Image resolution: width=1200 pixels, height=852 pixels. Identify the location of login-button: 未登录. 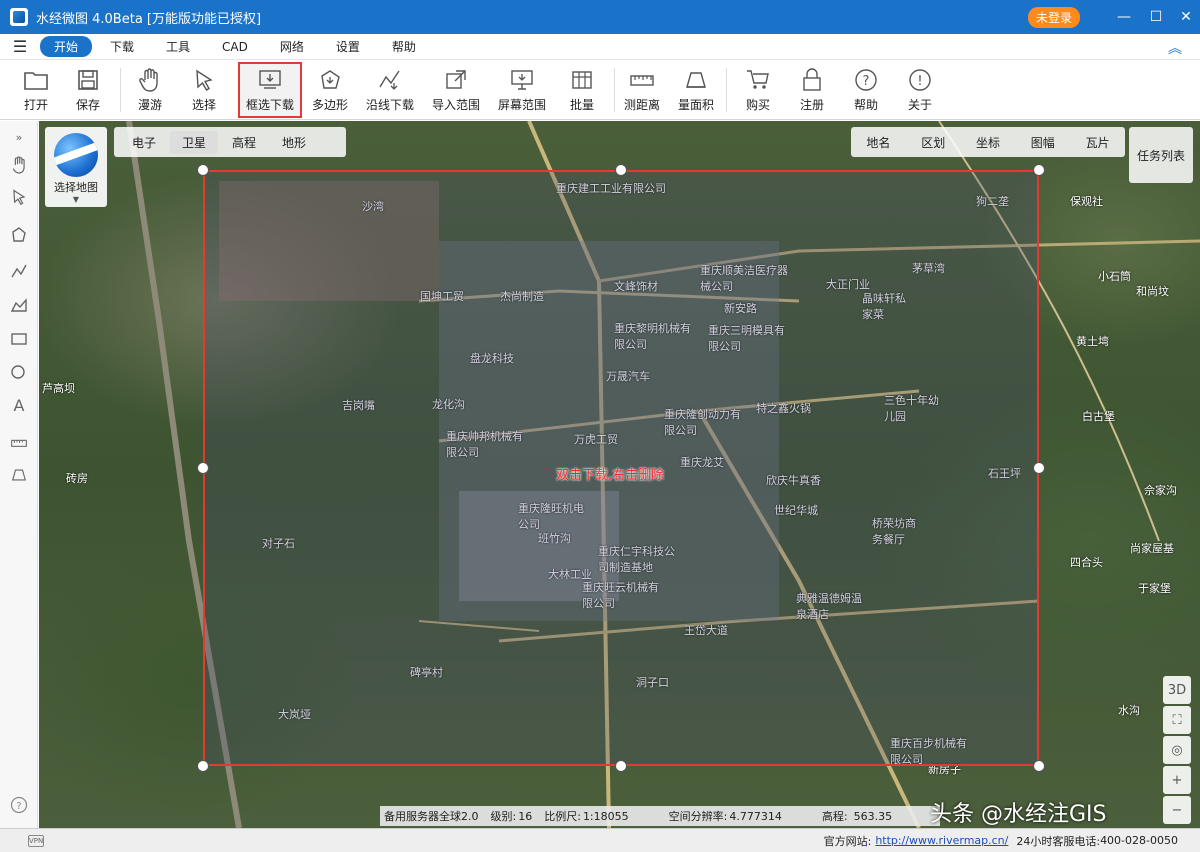
(1053, 17).